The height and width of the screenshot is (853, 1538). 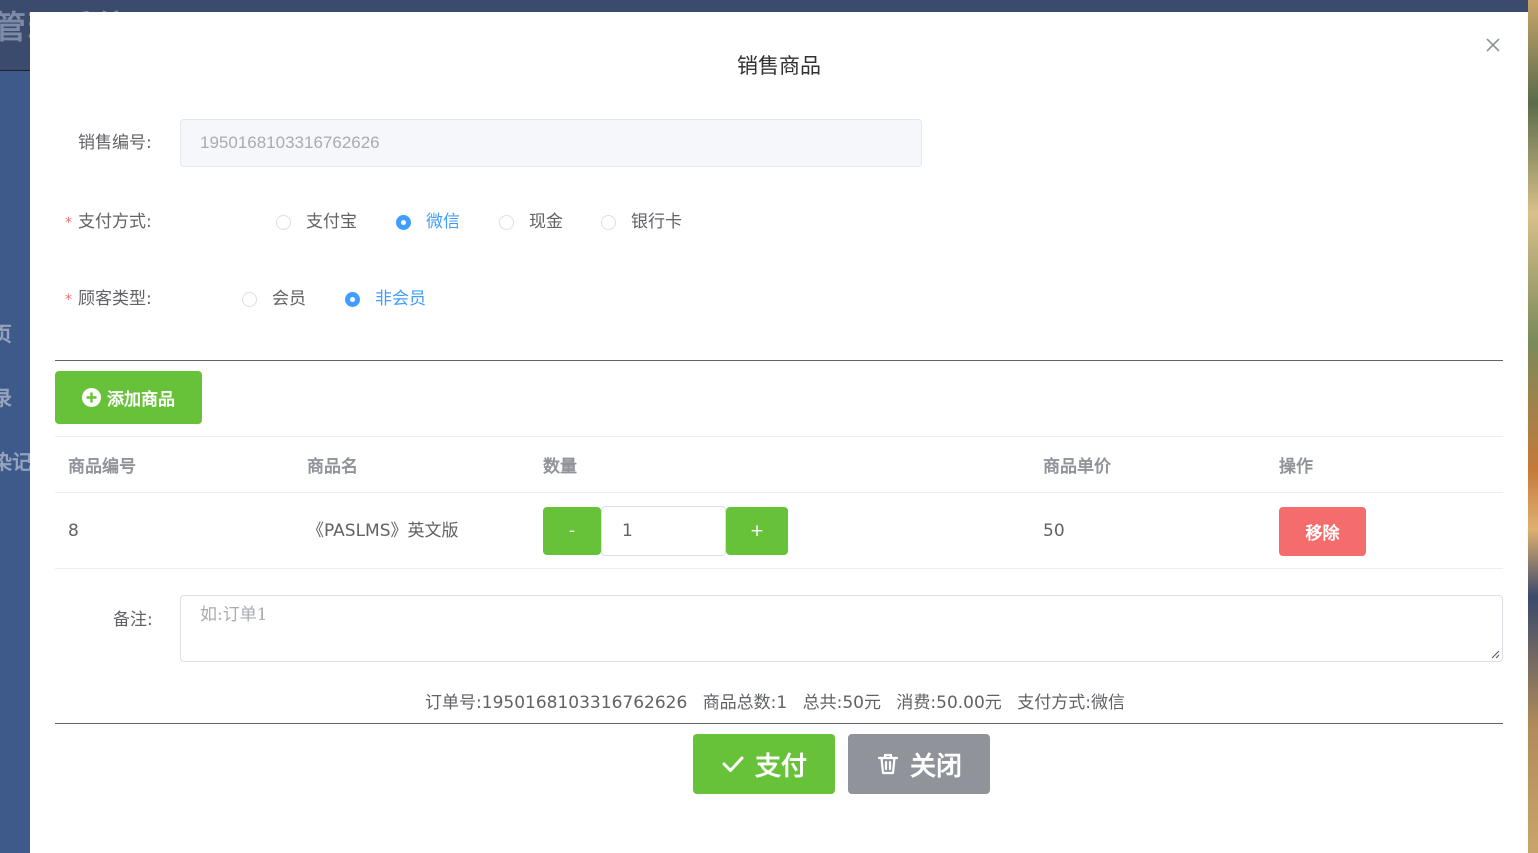 What do you see at coordinates (133, 620) in the screenshot?
I see `remark-label: 备注:` at bounding box center [133, 620].